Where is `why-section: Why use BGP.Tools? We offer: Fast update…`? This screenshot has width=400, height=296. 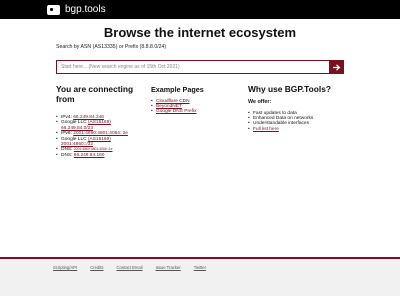 why-section: Why use BGP.Tools? We offer: Fast update… is located at coordinates (298, 108).